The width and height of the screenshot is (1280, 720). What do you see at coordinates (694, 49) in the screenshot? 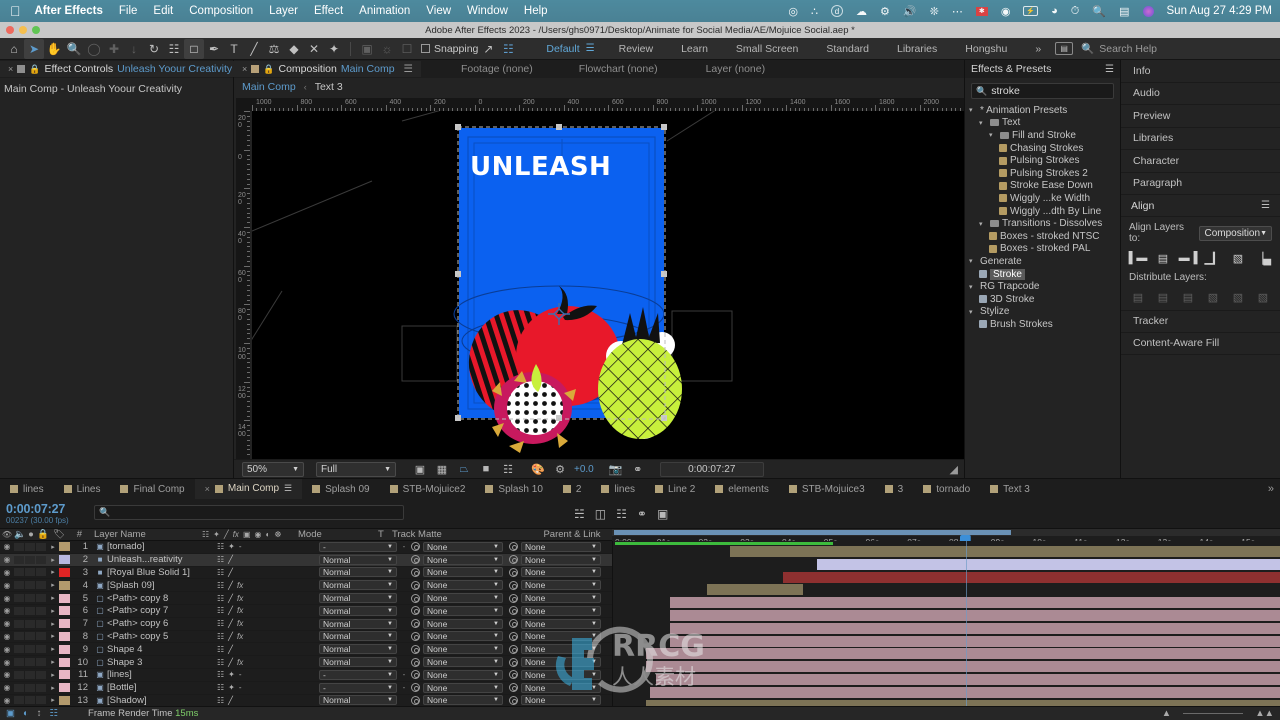
I see `workspace-learn: Learn` at bounding box center [694, 49].